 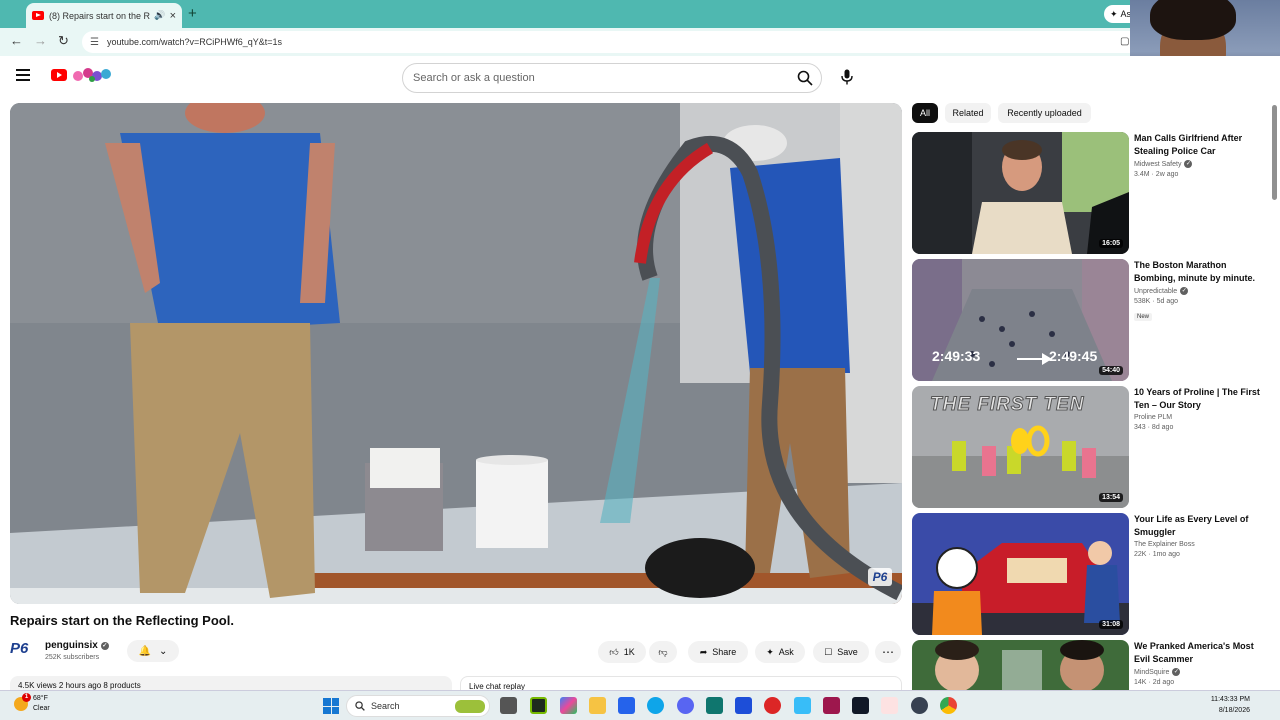 I want to click on clock-date: 8/18/2026, so click(x=1234, y=710).